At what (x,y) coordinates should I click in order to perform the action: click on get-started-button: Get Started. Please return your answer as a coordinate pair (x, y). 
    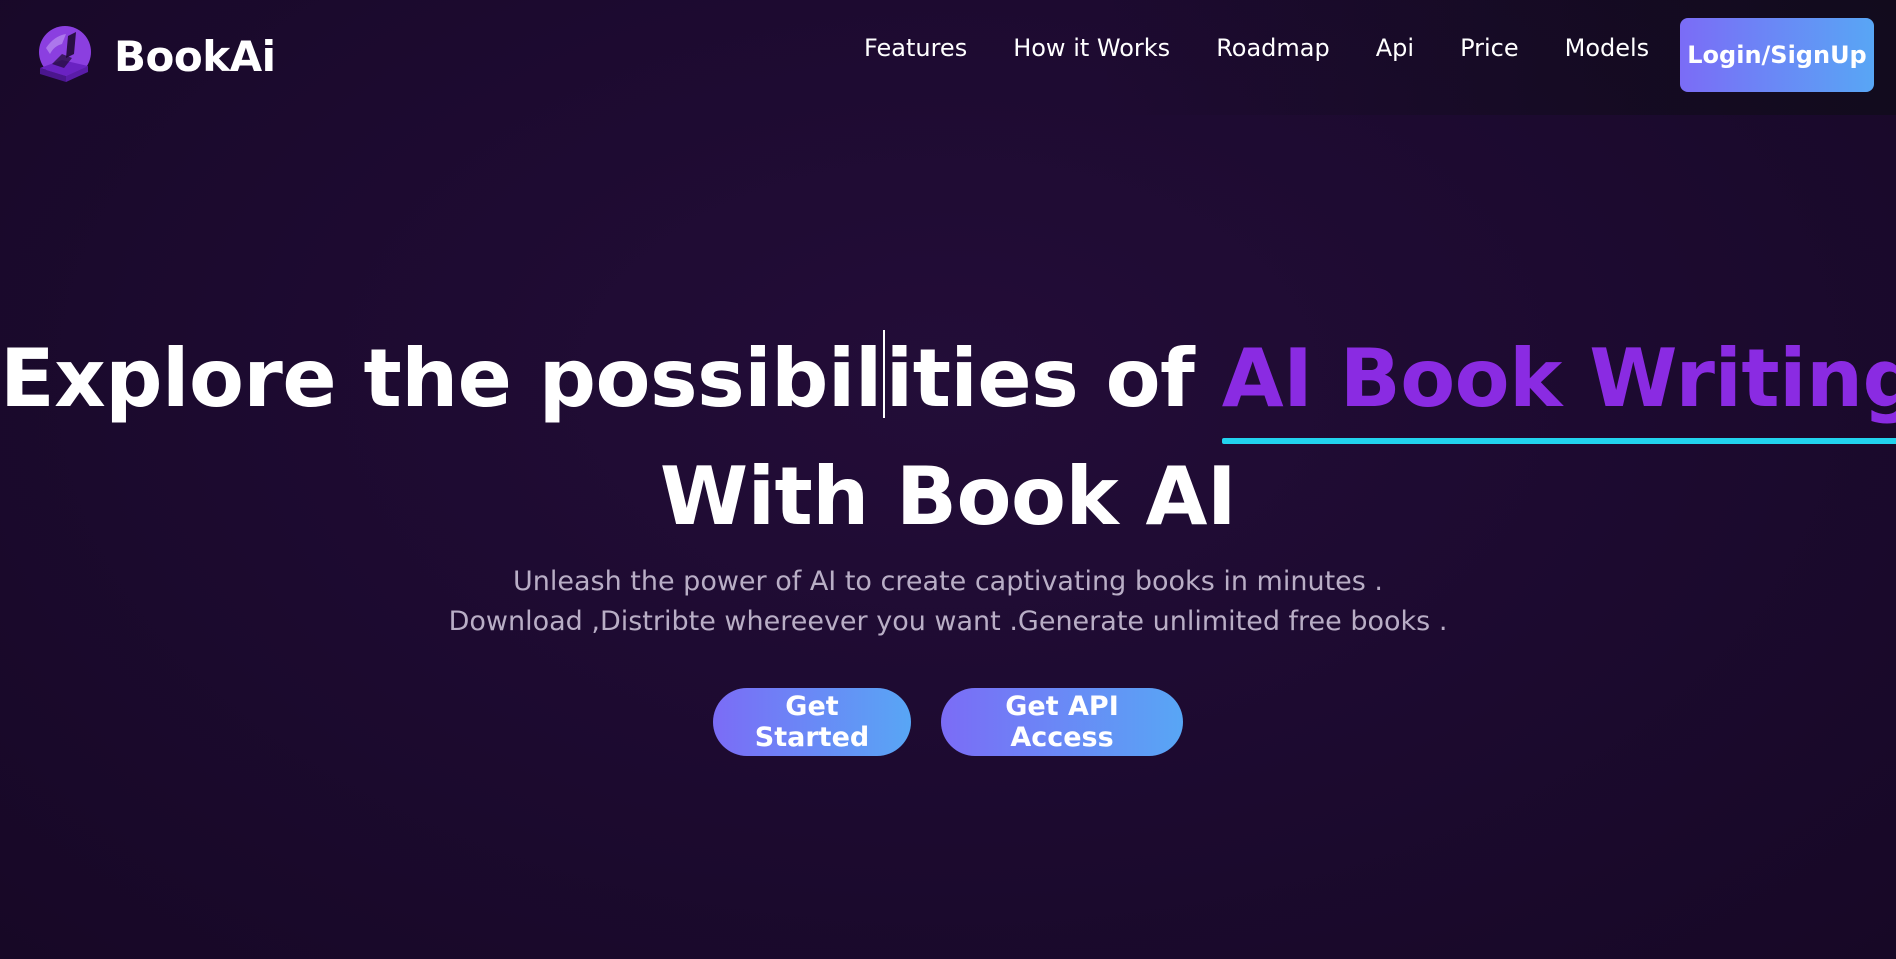
    Looking at the image, I should click on (812, 722).